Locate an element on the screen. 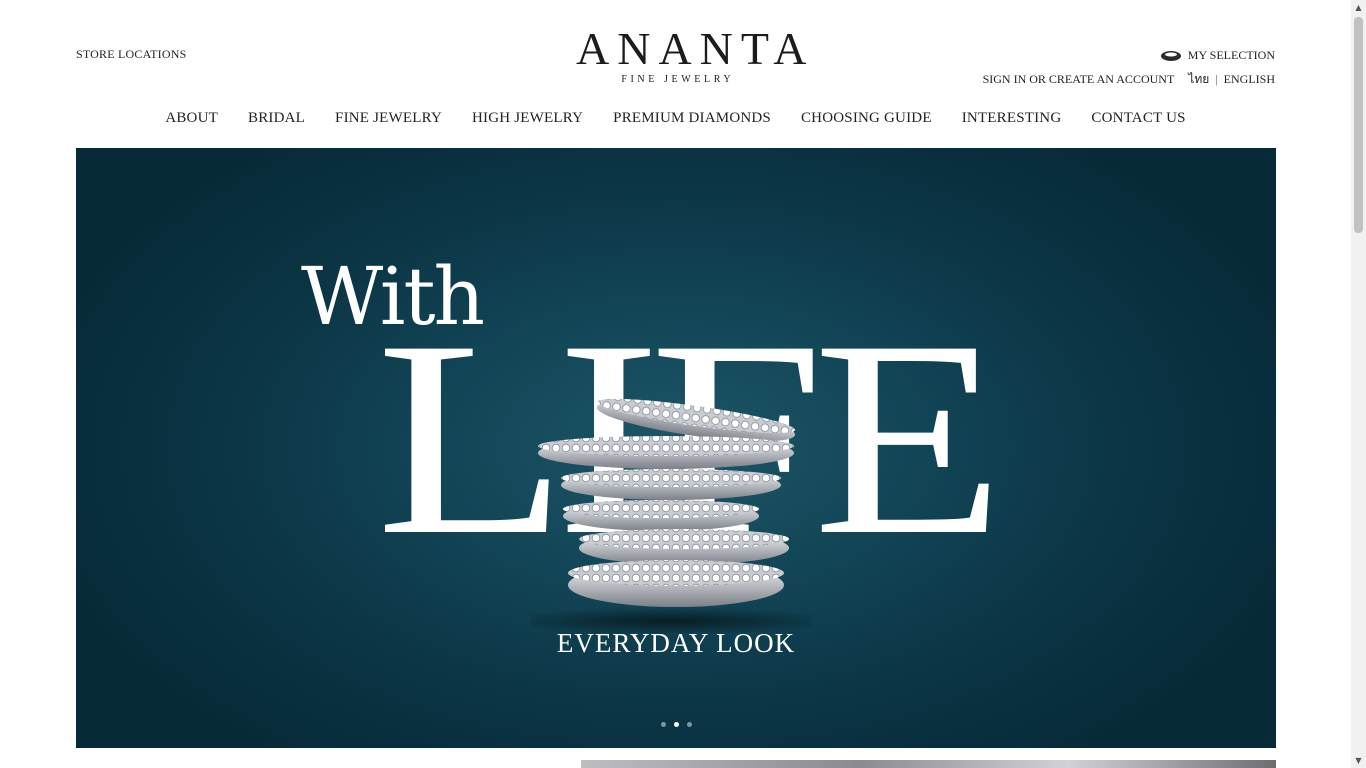 This screenshot has height=768, width=1366. nav-premium-diamonds: PREMIUM DIAMONDS is located at coordinates (692, 118).